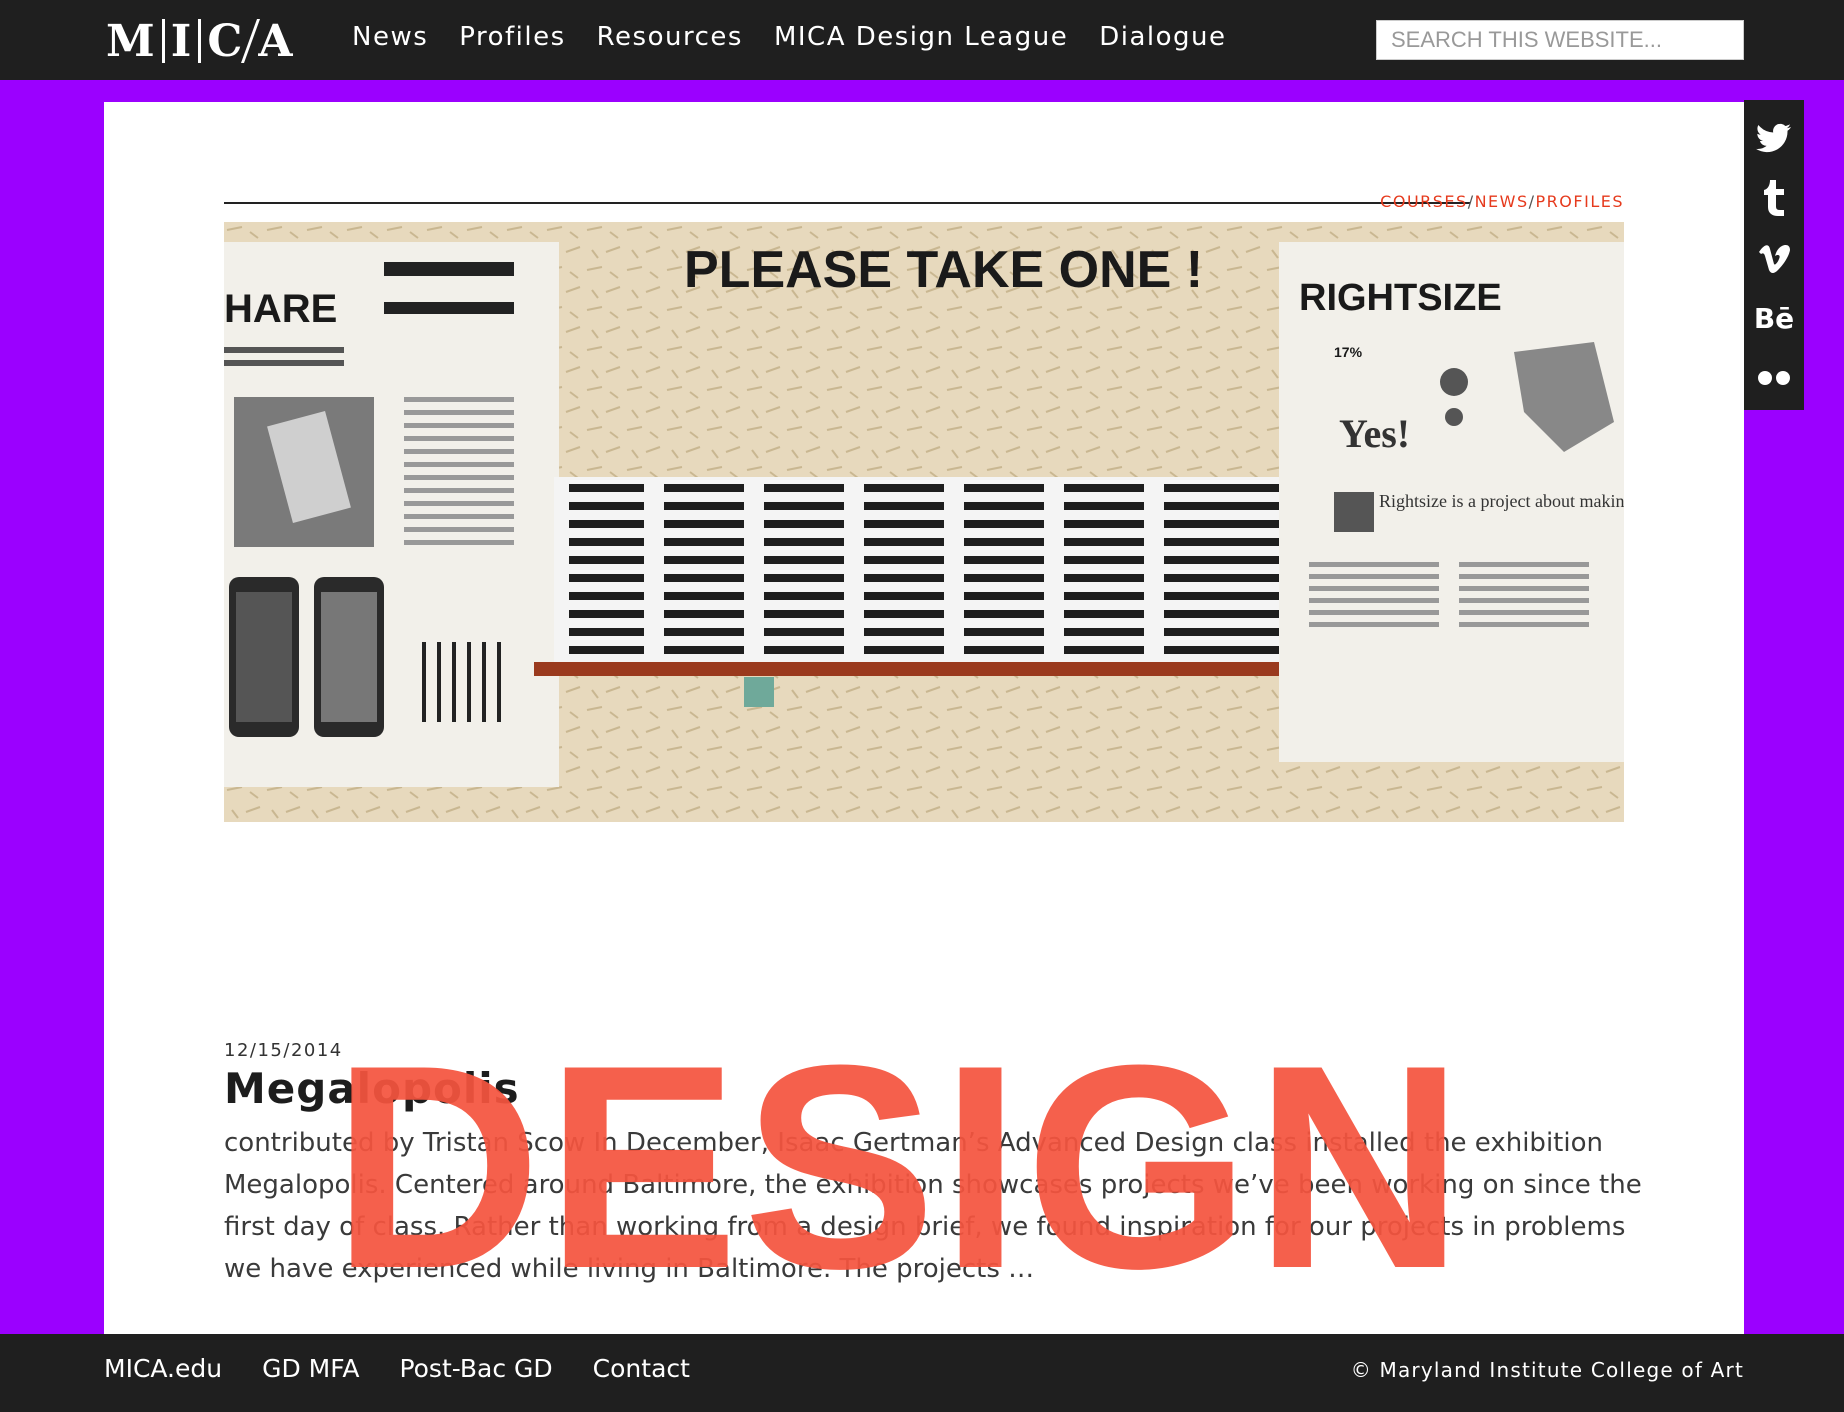 The height and width of the screenshot is (1412, 1844). Describe the element at coordinates (1774, 198) in the screenshot. I see `tumblr-icon` at that location.